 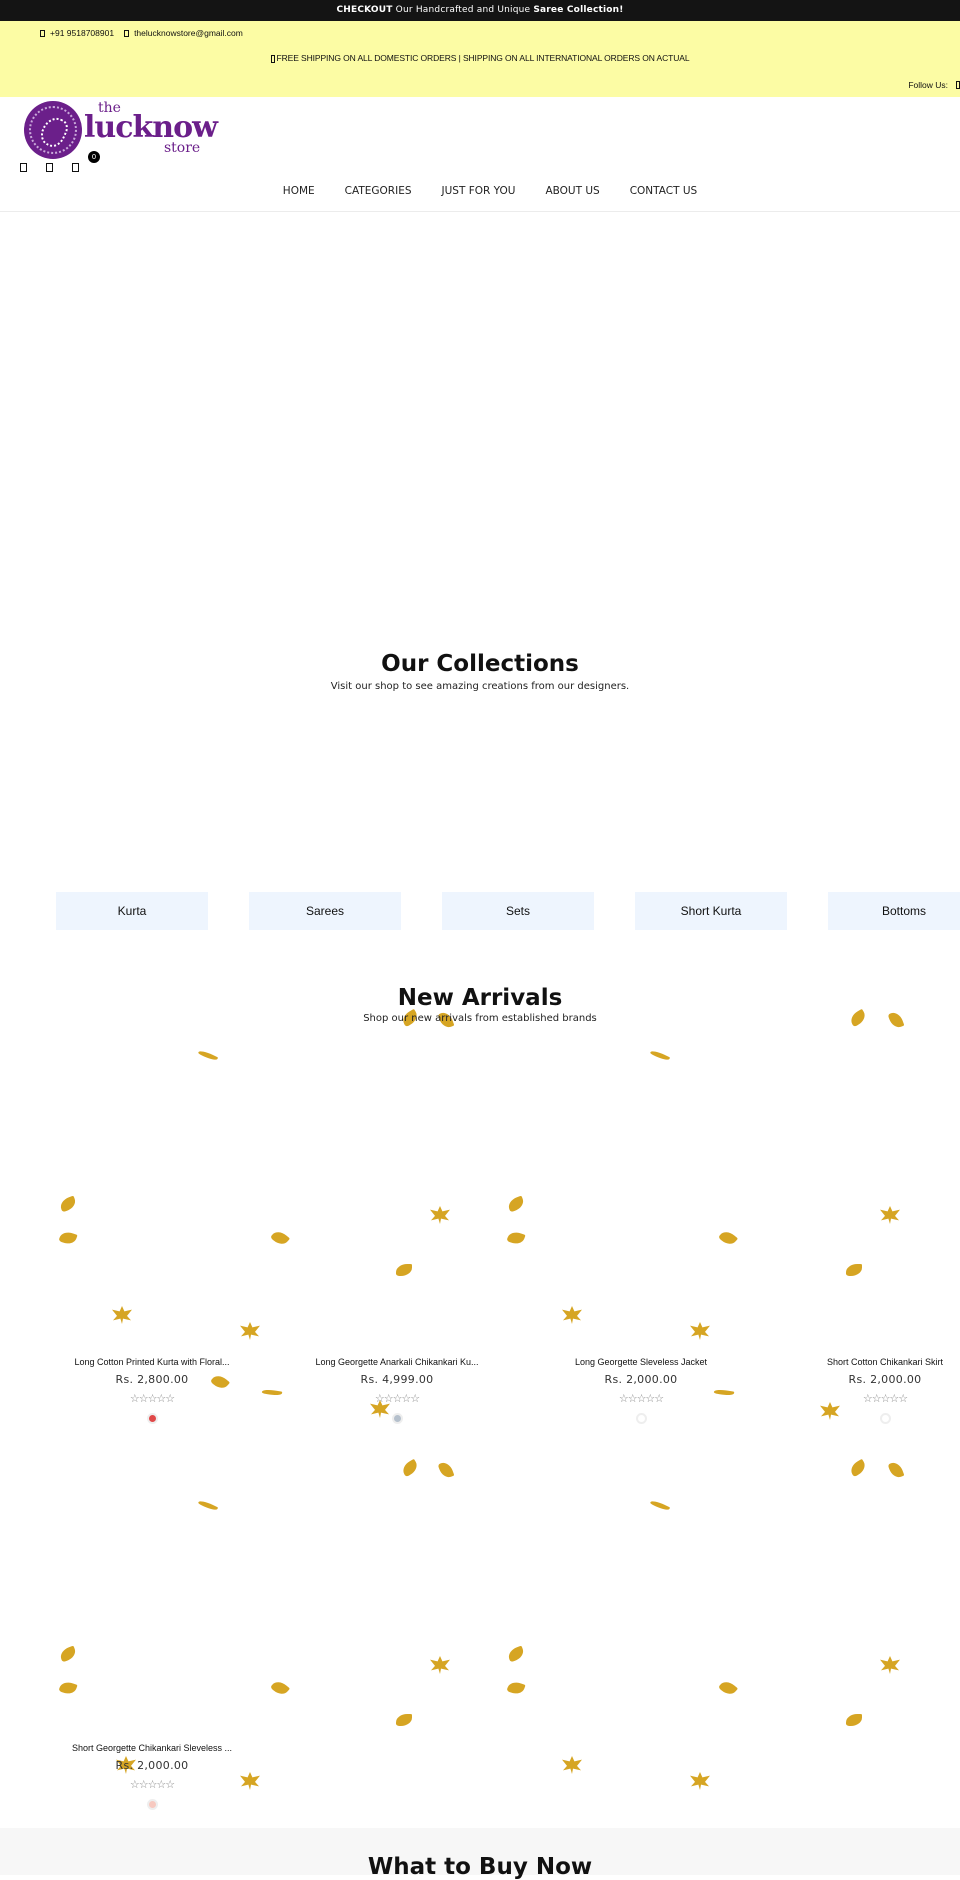 I want to click on logo-name: lucknow, so click(x=151, y=127).